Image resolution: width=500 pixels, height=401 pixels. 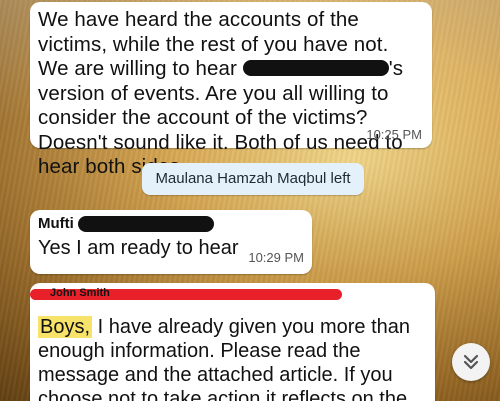 I want to click on message-time: 10:29 PM, so click(x=276, y=257).